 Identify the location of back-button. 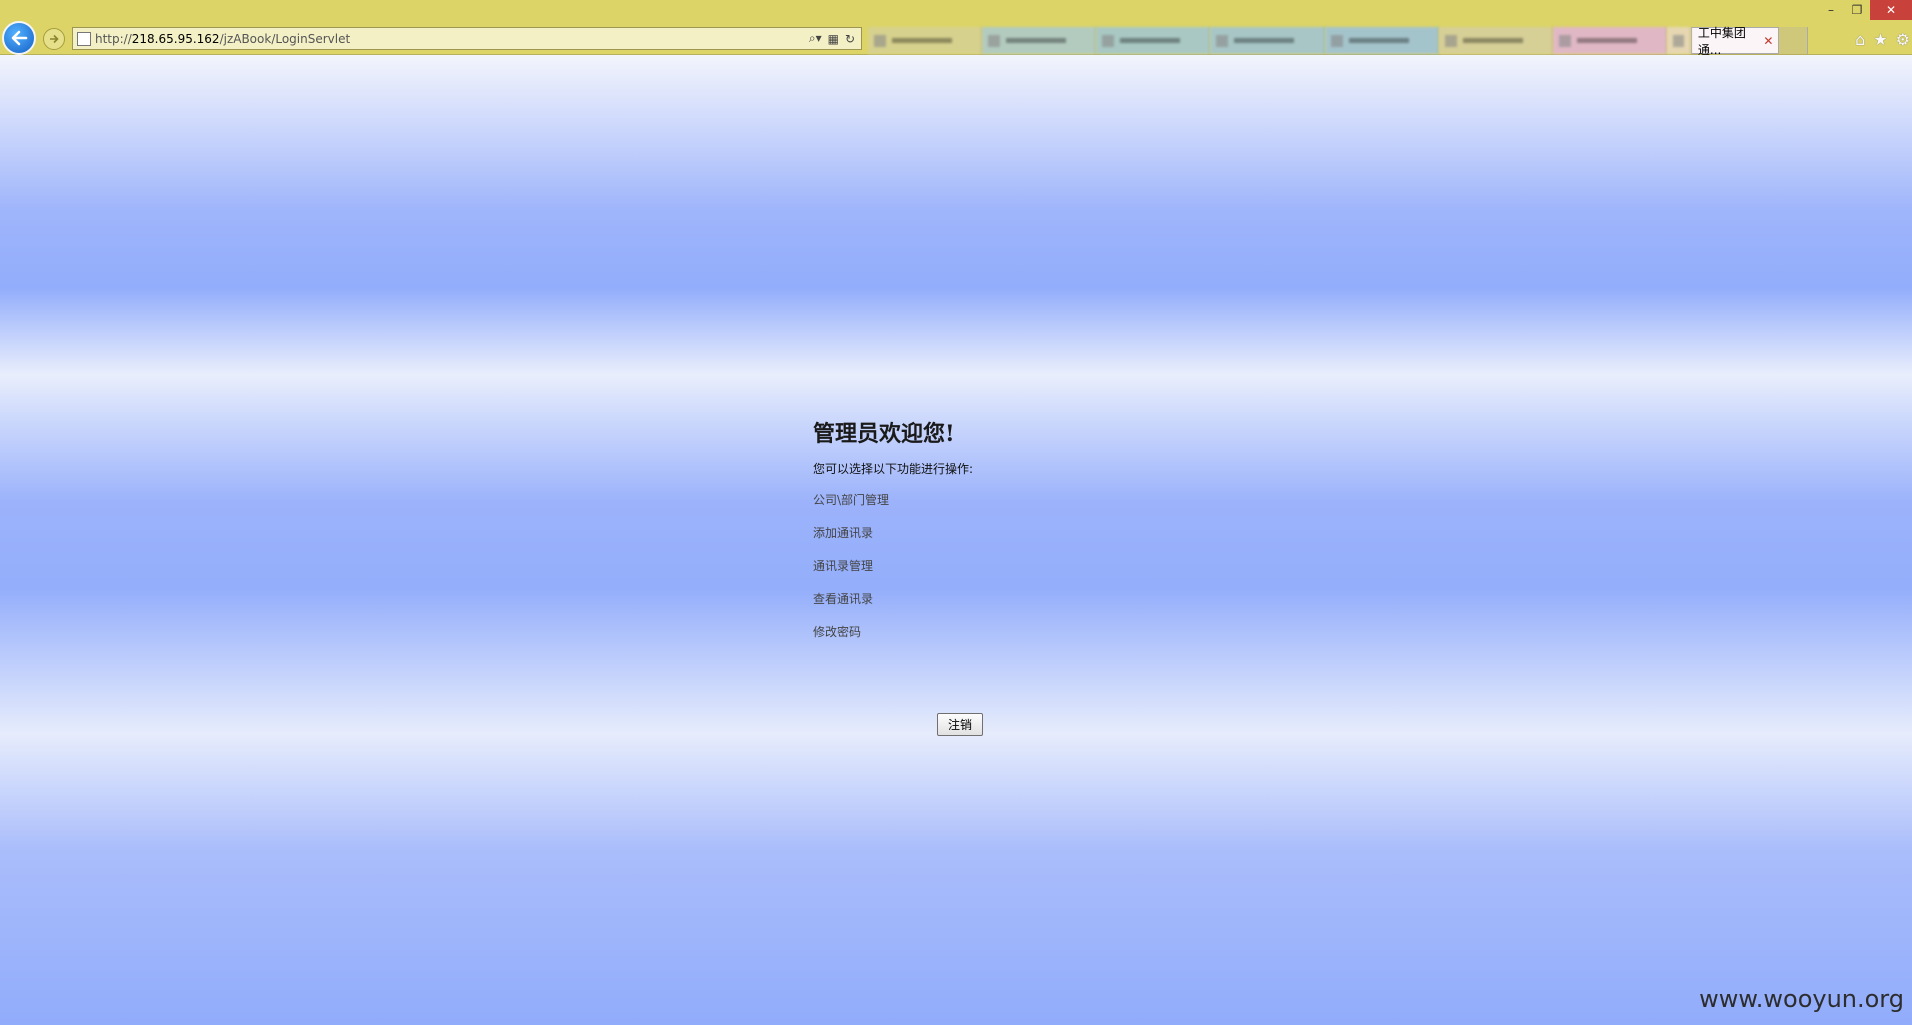
(19, 38).